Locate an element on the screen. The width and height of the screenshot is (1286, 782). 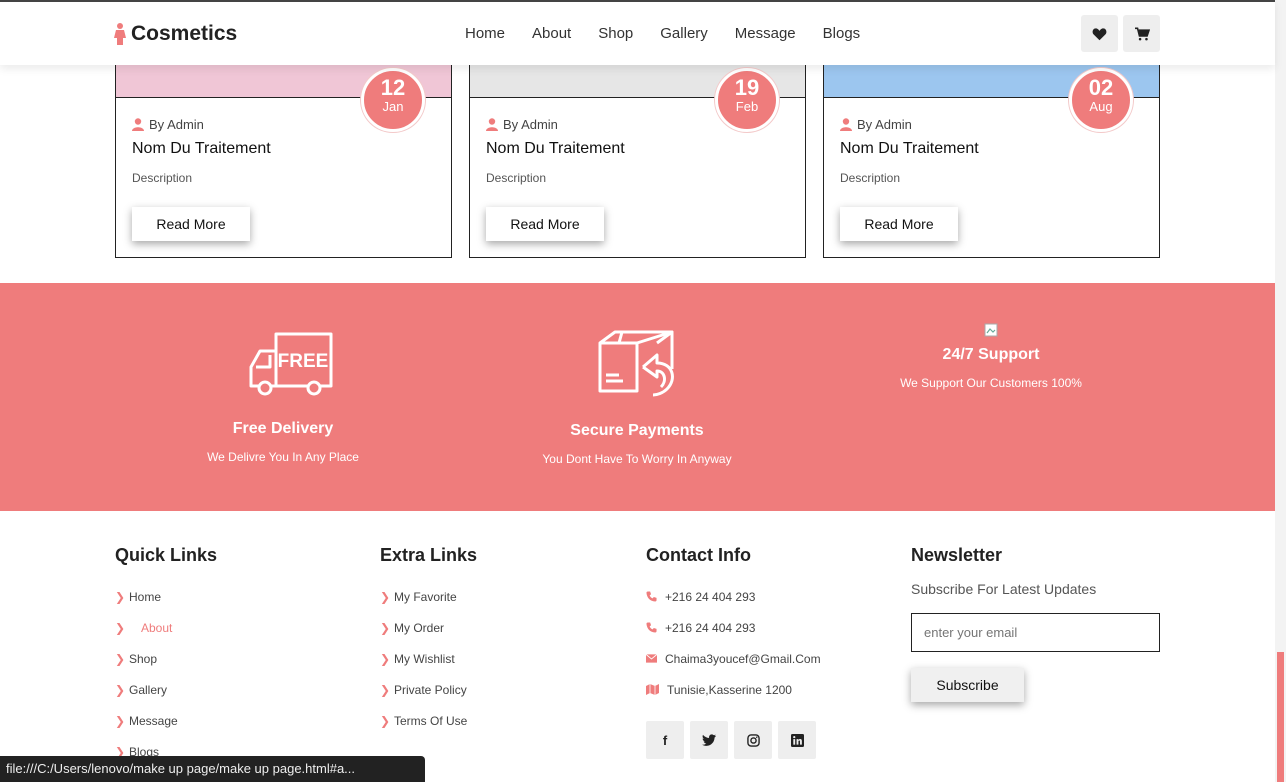
contact-email: Chaima3youcef@Gmail.Com is located at coordinates (733, 658).